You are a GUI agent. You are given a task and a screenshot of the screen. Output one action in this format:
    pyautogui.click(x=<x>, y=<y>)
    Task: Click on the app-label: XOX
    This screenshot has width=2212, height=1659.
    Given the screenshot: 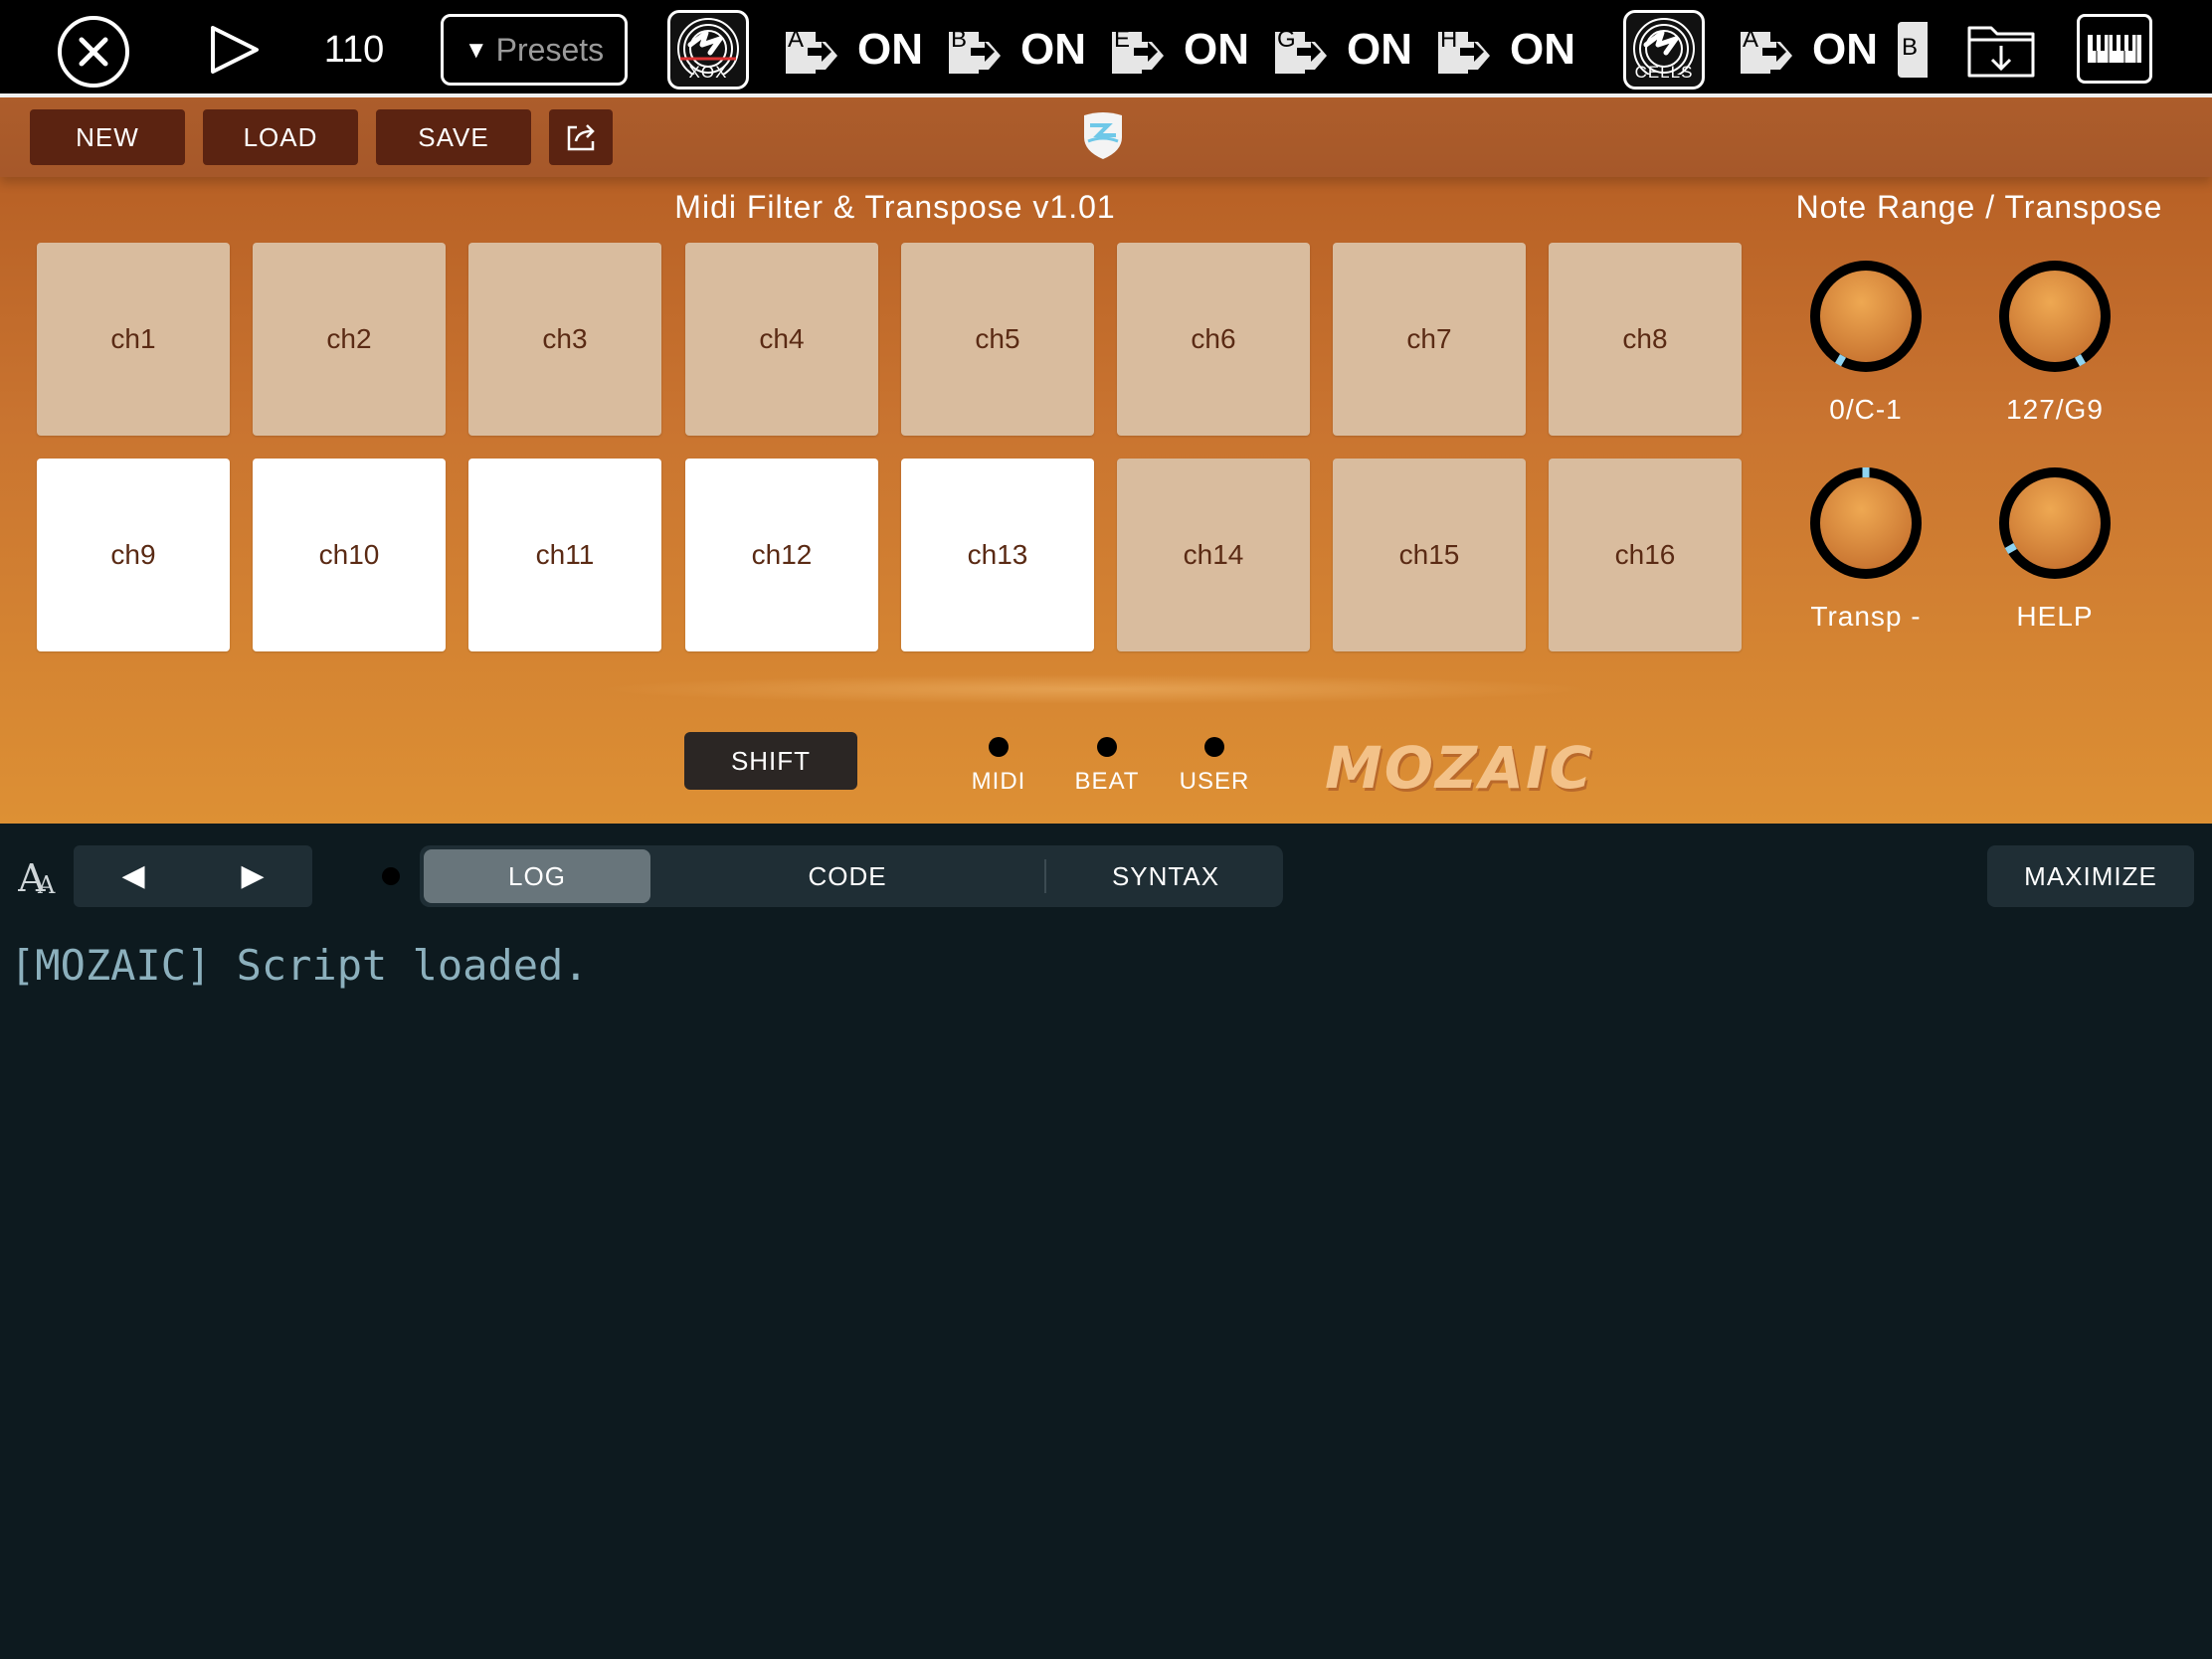 What is the action you would take?
    pyautogui.click(x=708, y=72)
    